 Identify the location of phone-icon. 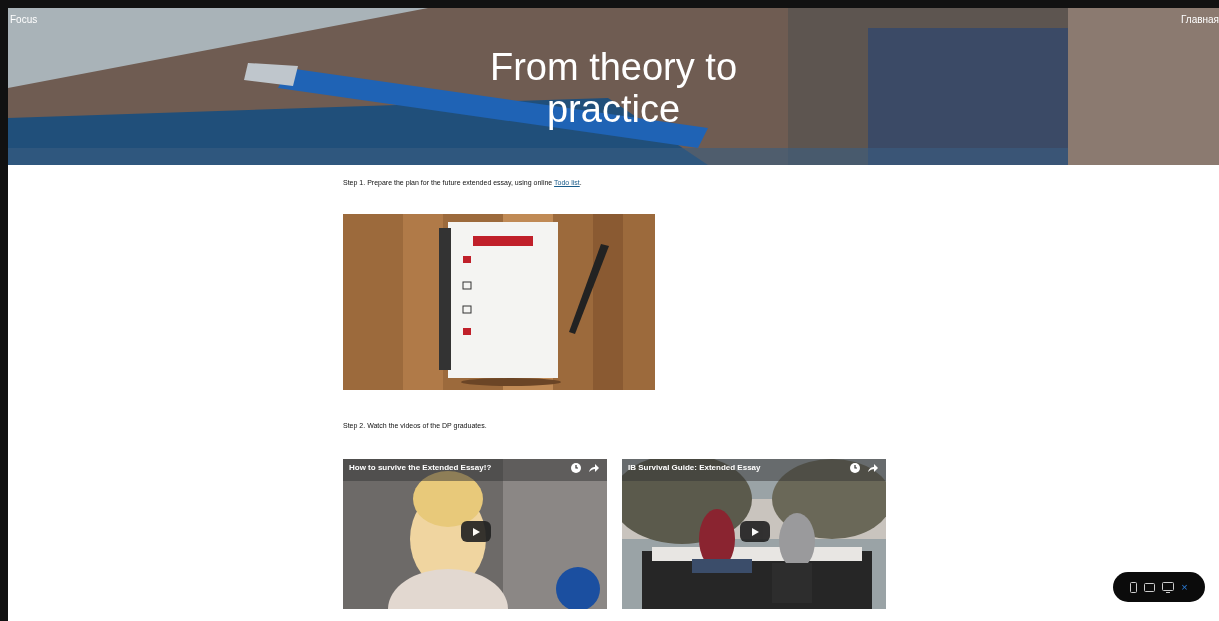
(1134, 587).